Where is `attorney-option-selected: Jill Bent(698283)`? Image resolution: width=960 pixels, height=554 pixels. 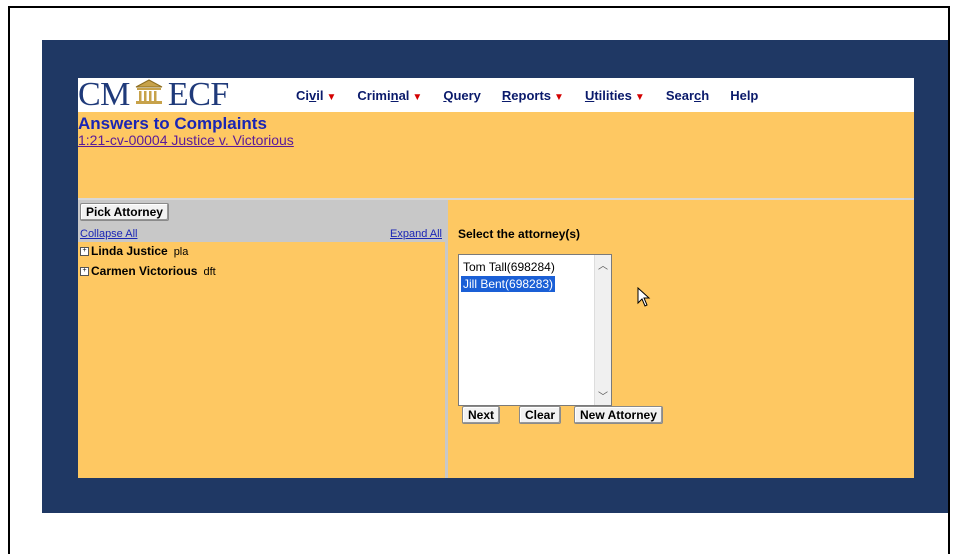 attorney-option-selected: Jill Bent(698283) is located at coordinates (508, 284).